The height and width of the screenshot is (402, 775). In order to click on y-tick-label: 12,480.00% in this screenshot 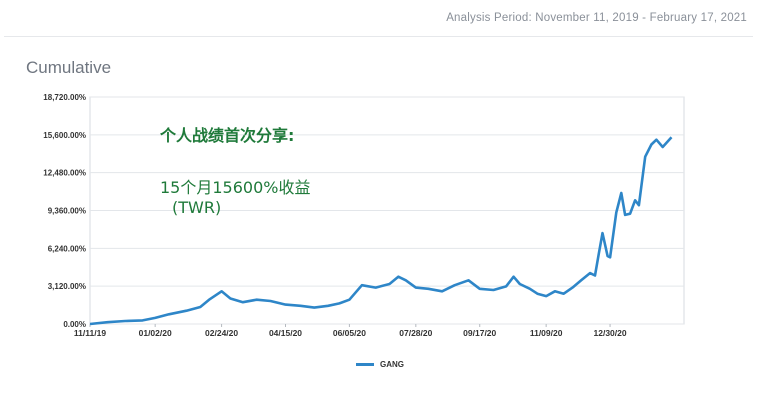, I will do `click(64, 173)`.